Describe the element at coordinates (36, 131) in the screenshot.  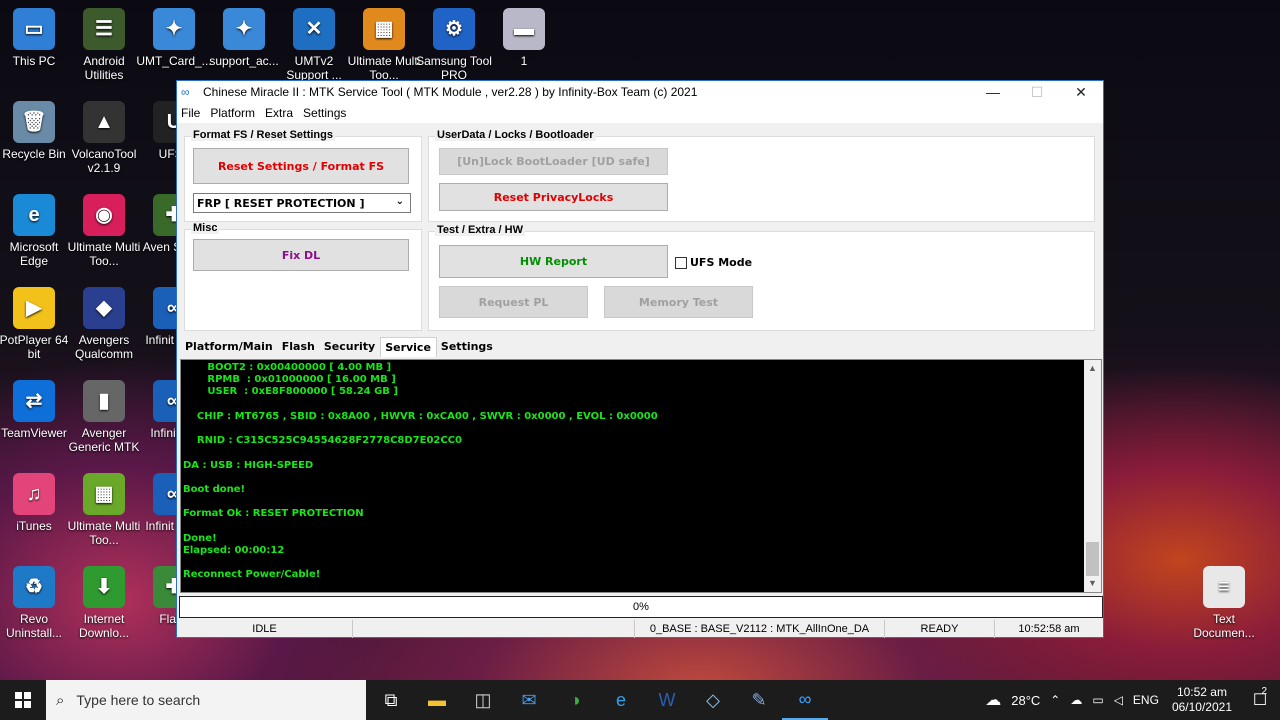
I see `desktop-icon: 🗑 Recycle Bin` at that location.